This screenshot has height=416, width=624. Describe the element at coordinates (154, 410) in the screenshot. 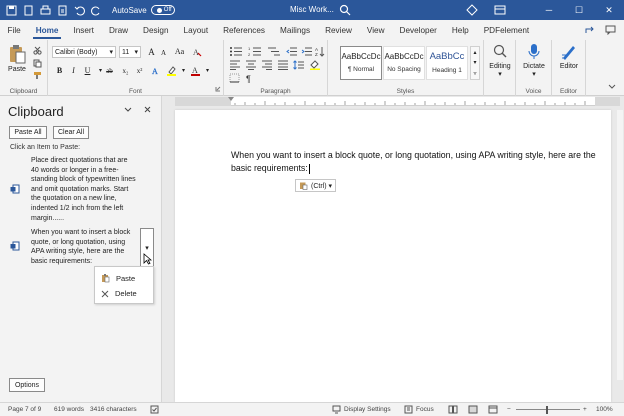

I see `proofing-icon` at that location.